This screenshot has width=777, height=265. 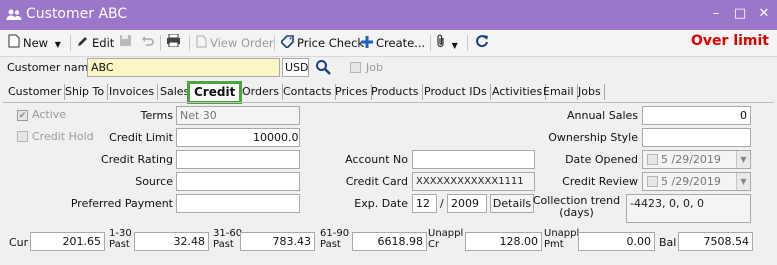 I want to click on annual-sales-label: Annual Sales, so click(x=602, y=115).